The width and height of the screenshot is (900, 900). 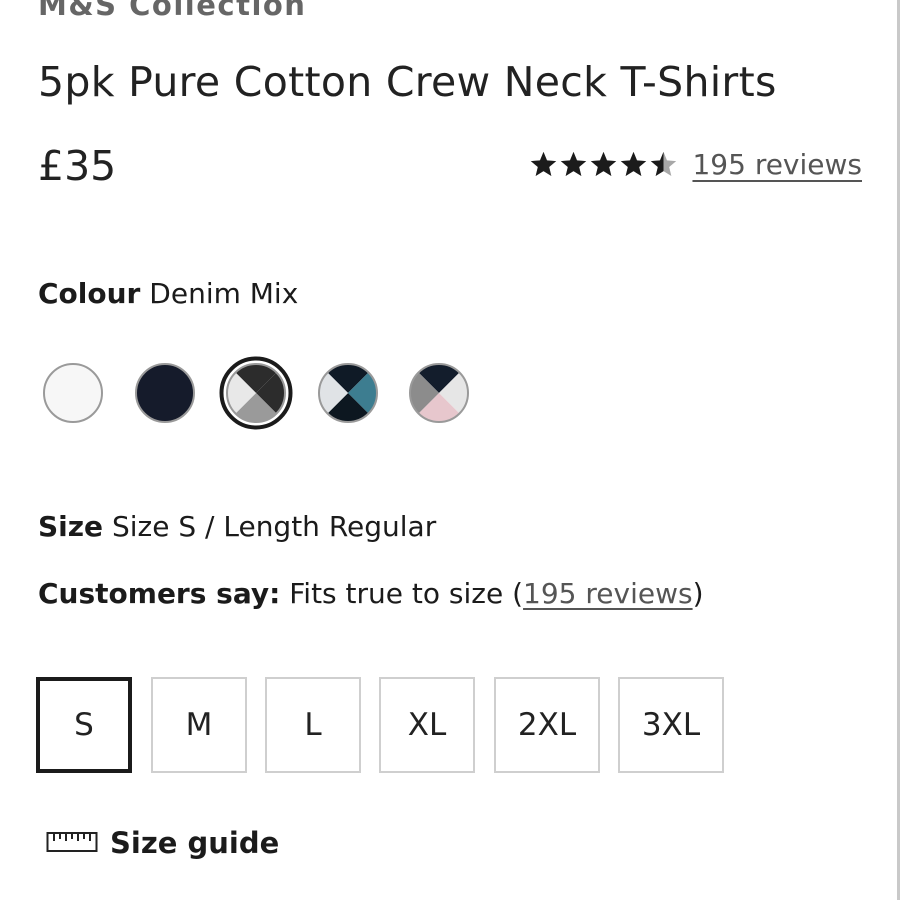 I want to click on colour-swatch-denim-mix, so click(x=256, y=393).